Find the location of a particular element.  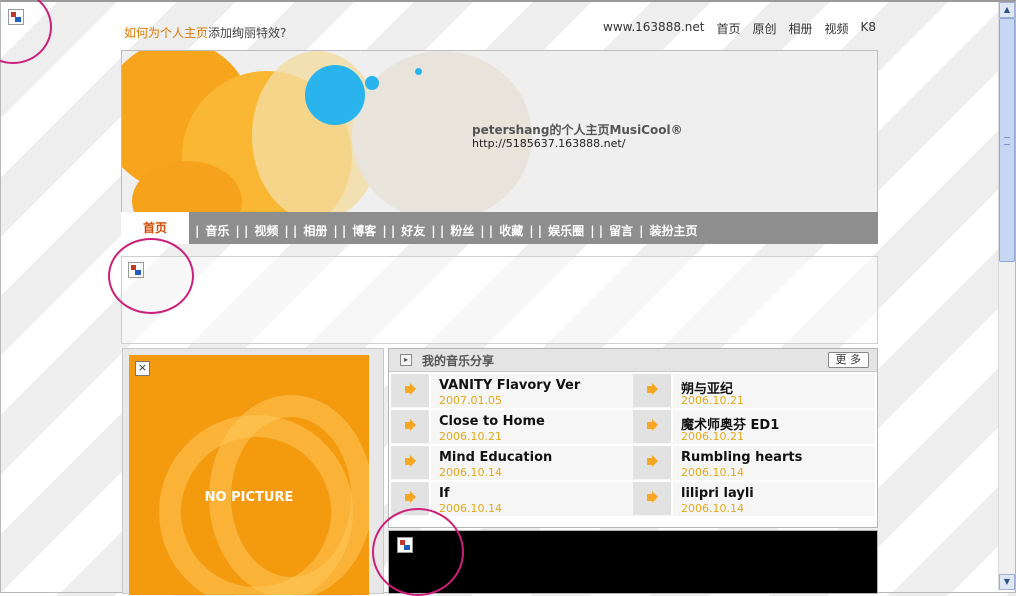

list-item: Close to Home 2006.10.21 is located at coordinates (512, 427).